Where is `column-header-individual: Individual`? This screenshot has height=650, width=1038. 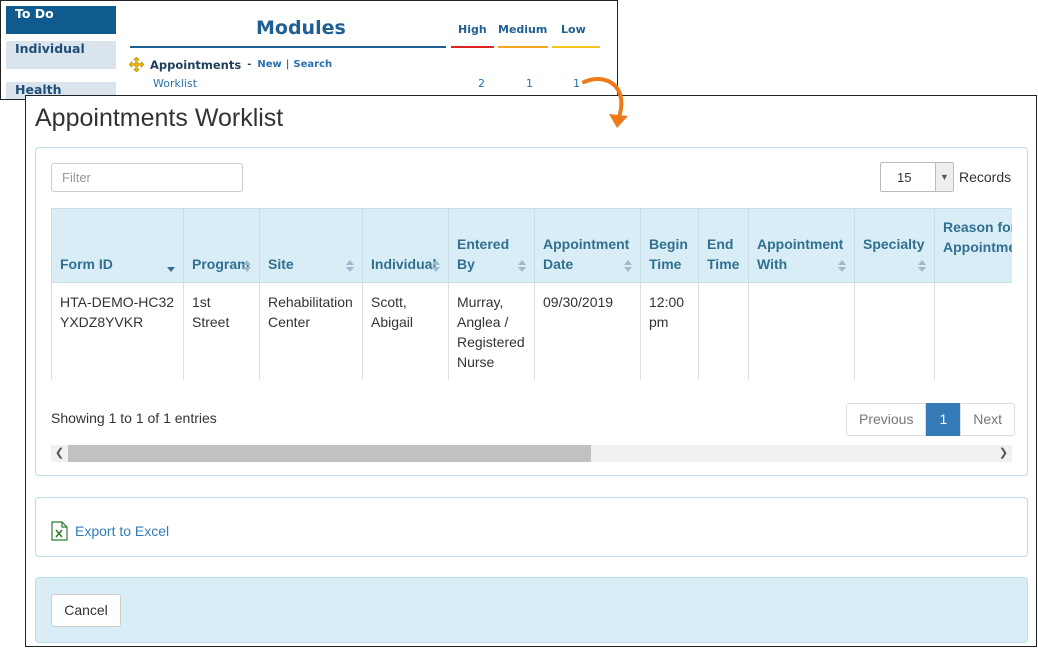
column-header-individual: Individual is located at coordinates (405, 245).